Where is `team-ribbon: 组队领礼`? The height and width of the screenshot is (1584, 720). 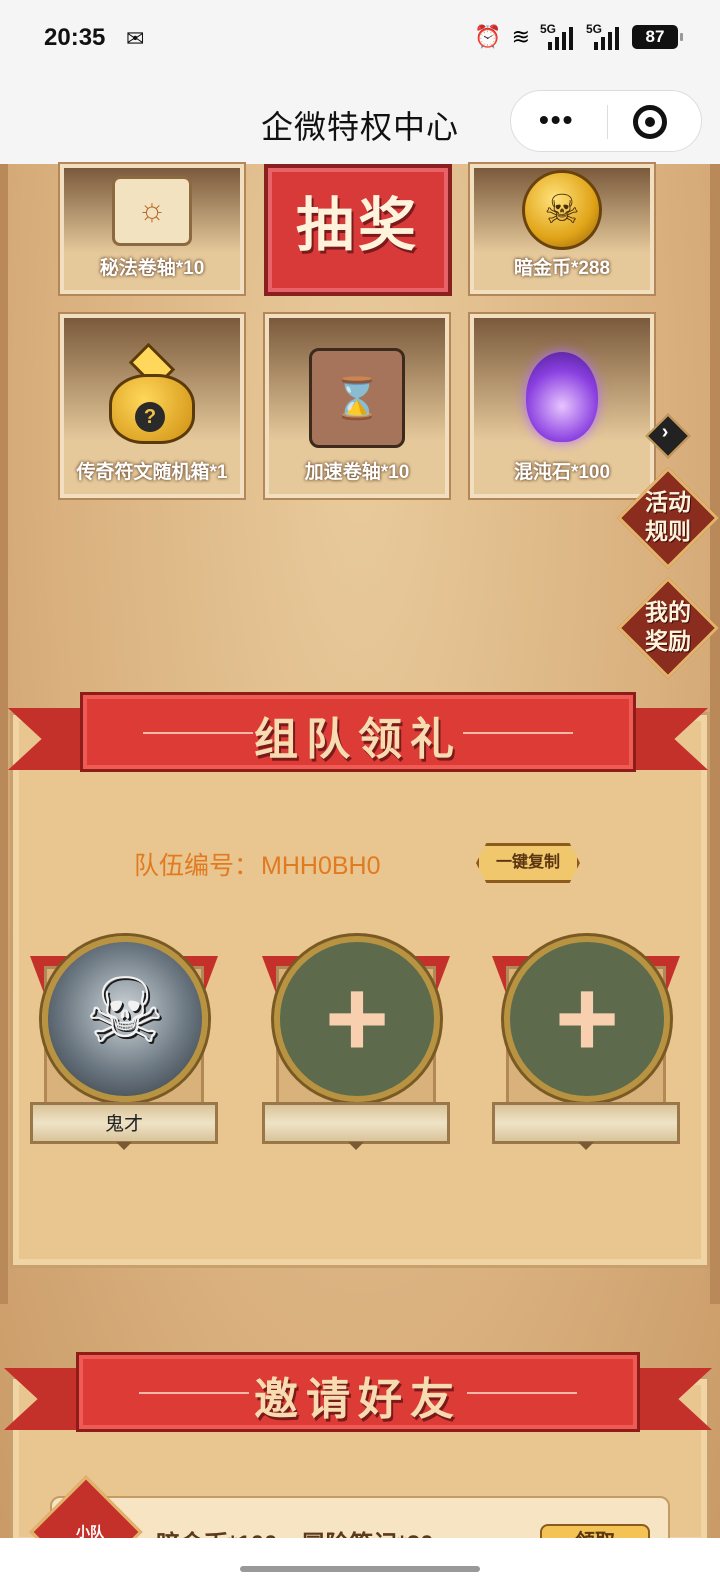 team-ribbon: 组队领礼 is located at coordinates (358, 735).